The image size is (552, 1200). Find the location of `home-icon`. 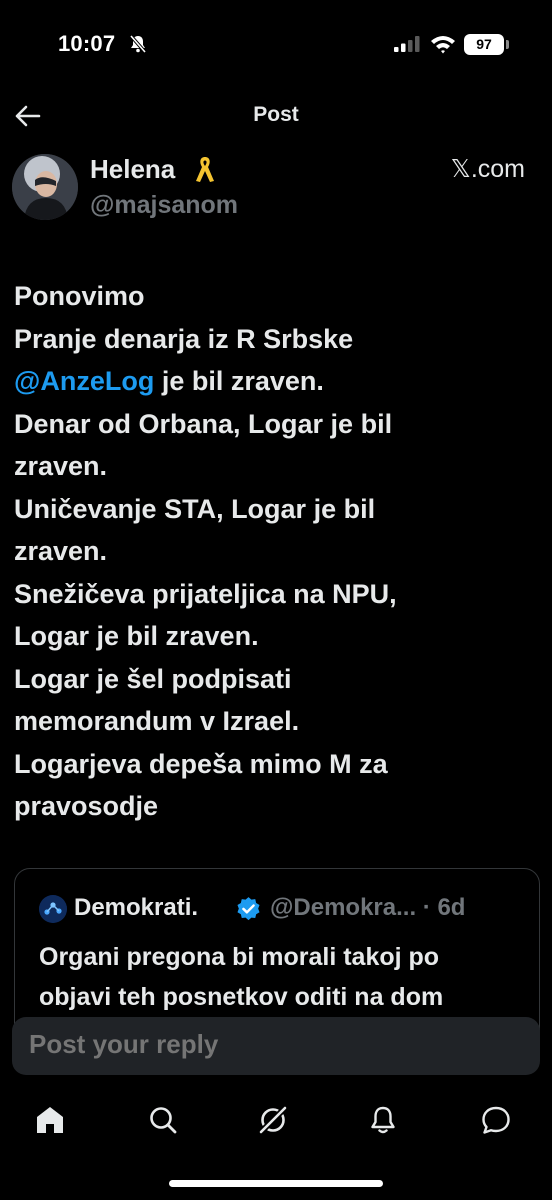

home-icon is located at coordinates (50, 1120).